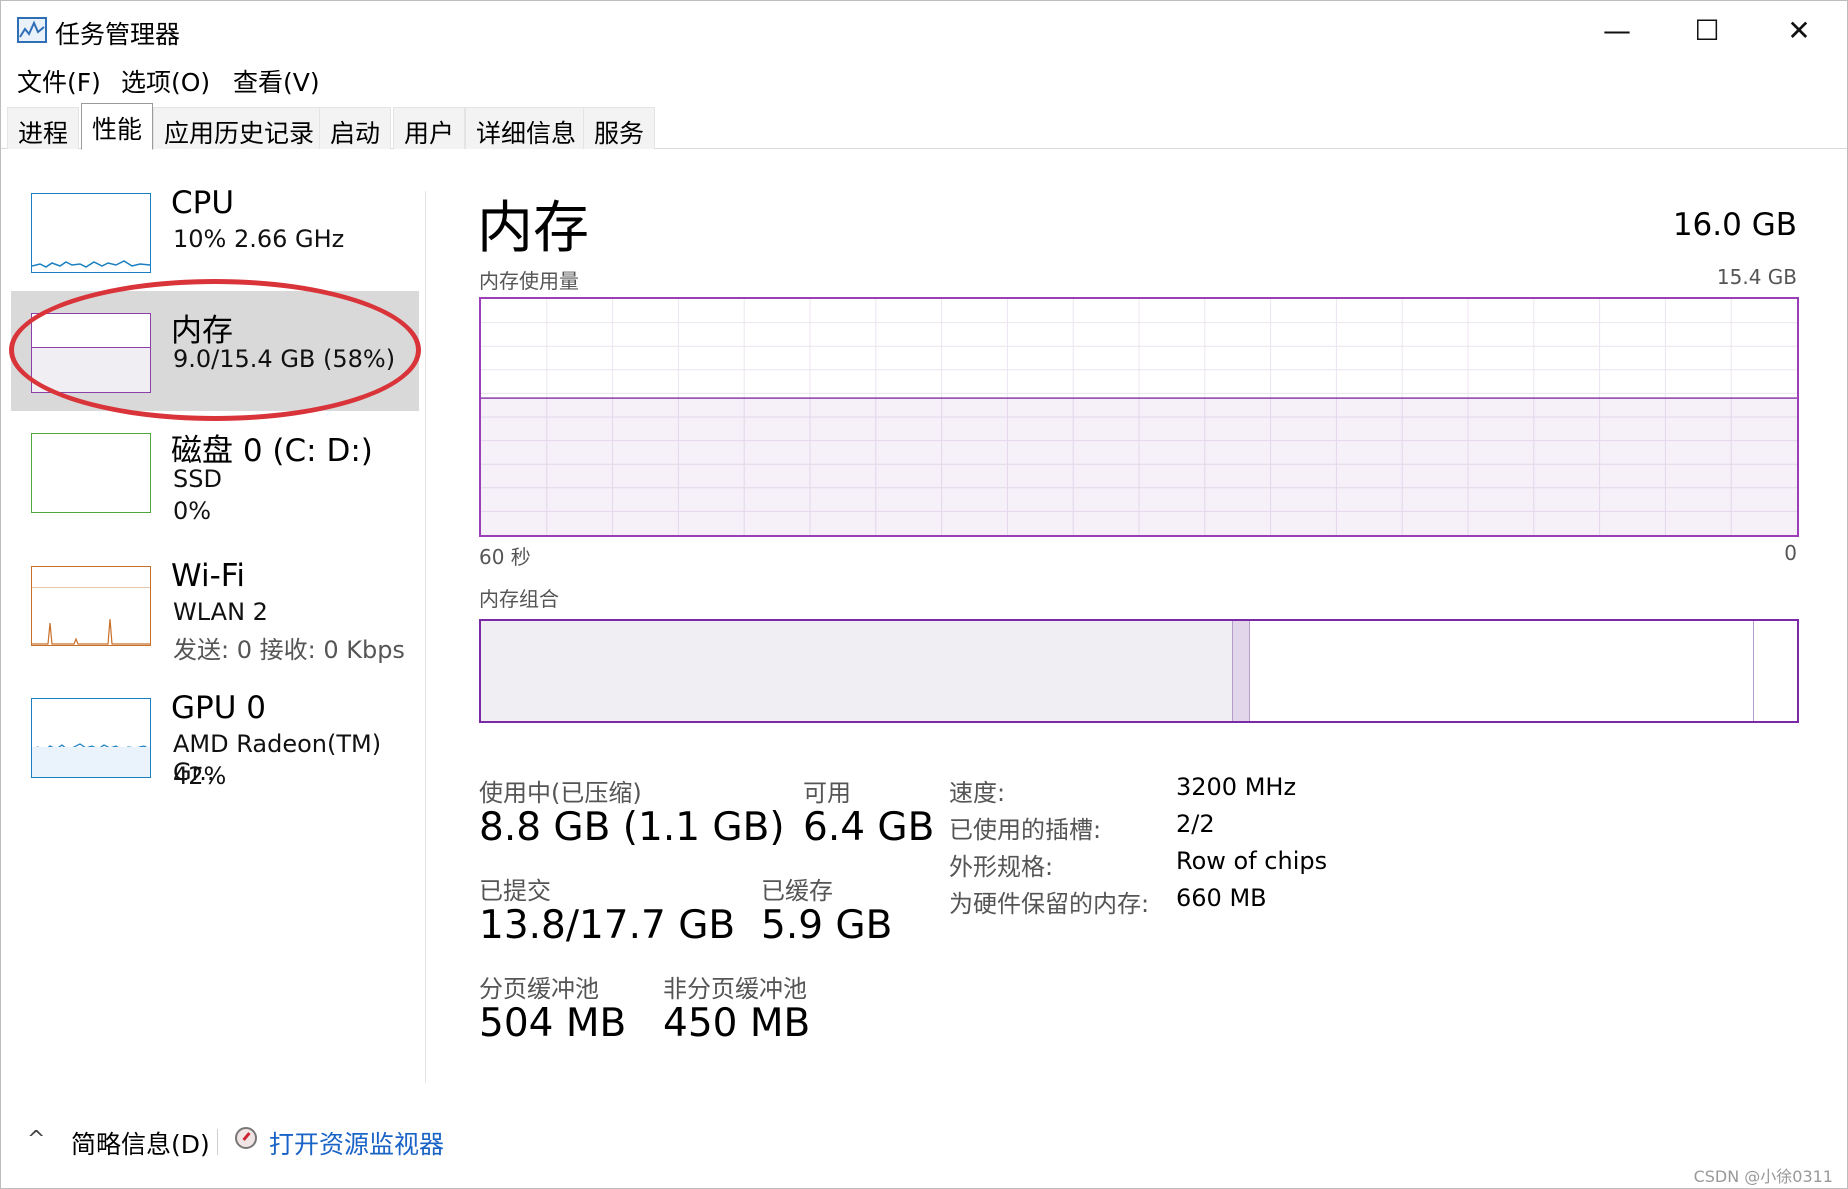  Describe the element at coordinates (1001, 867) in the screenshot. I see `form-factor-label: 外形规格:` at that location.